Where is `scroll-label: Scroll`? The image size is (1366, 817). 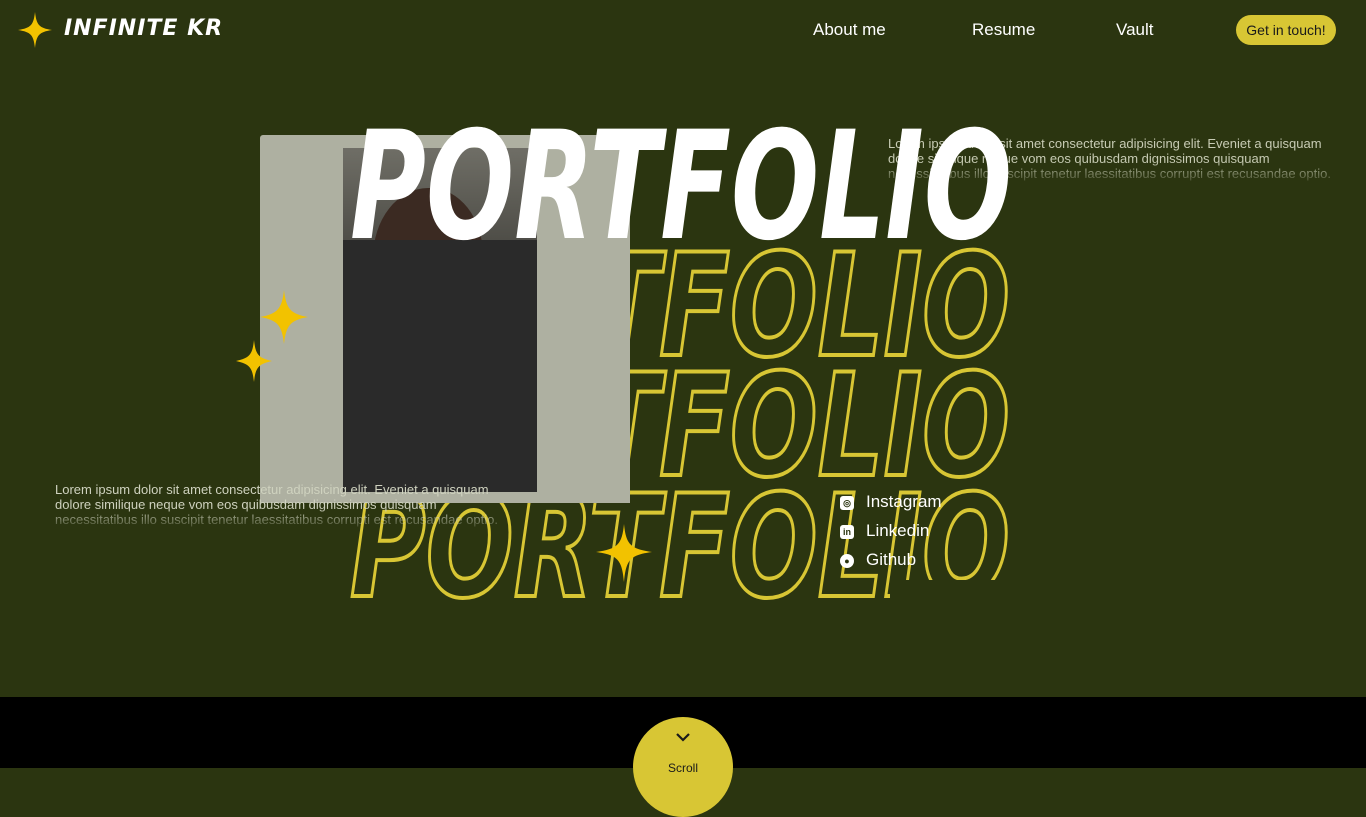
scroll-label: Scroll is located at coordinates (682, 768).